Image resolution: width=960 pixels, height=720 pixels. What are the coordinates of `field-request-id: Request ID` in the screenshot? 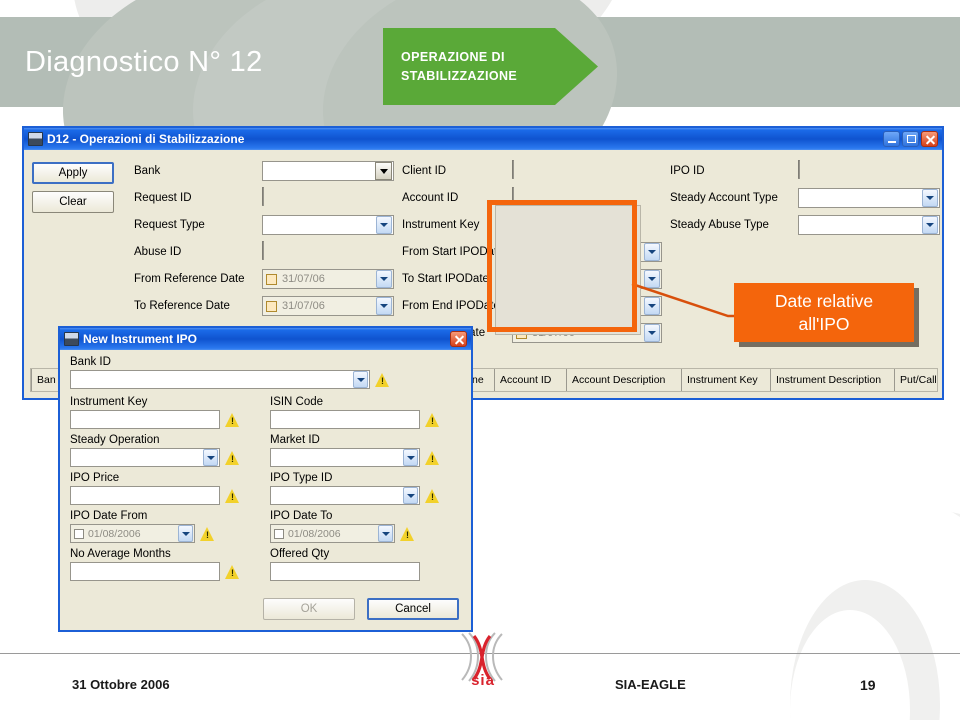 It's located at (264, 198).